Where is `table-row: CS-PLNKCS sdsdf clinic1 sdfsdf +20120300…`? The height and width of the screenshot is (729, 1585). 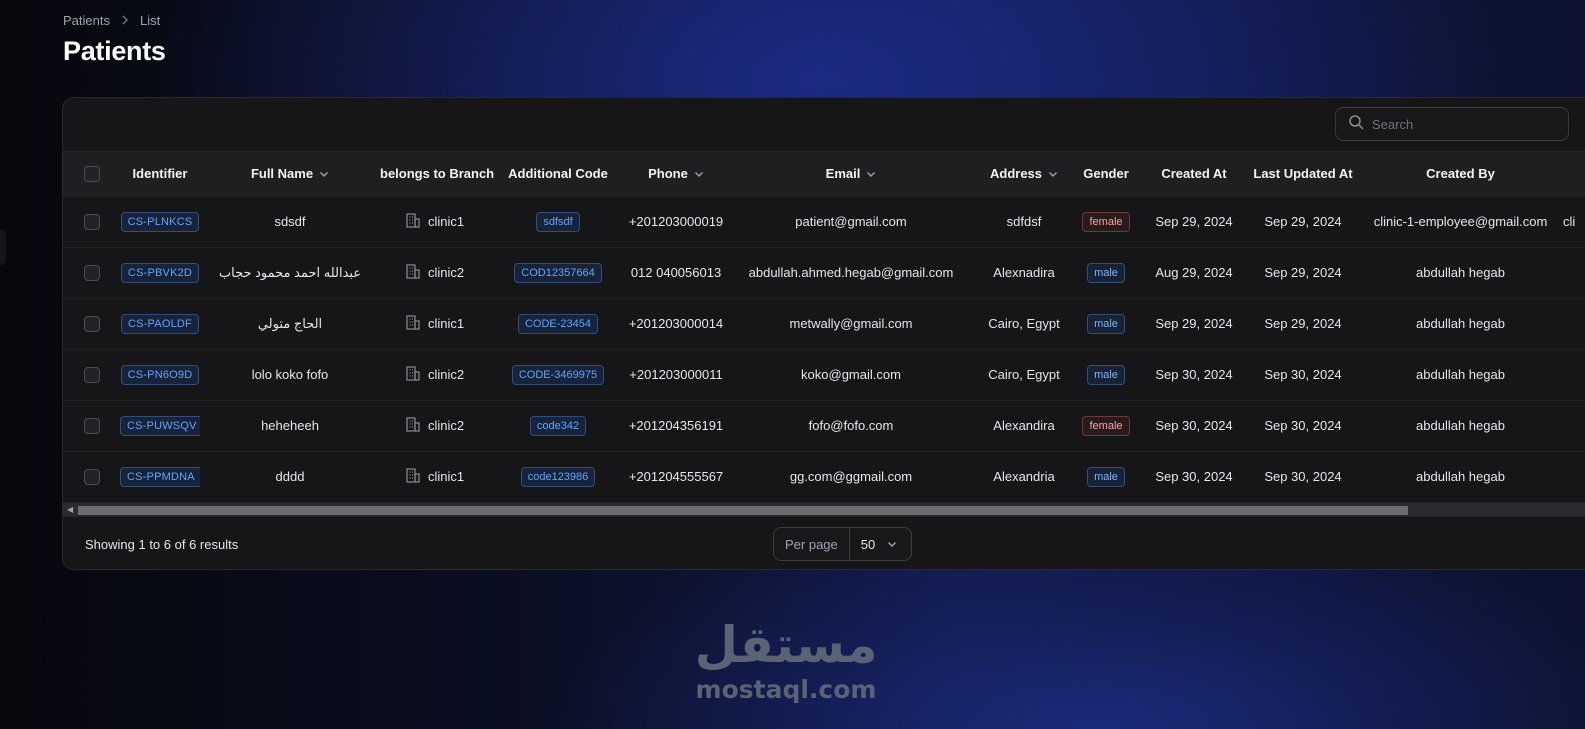
table-row: CS-PLNKCS sdsdf clinic1 sdfsdf +20120300… is located at coordinates (824, 221).